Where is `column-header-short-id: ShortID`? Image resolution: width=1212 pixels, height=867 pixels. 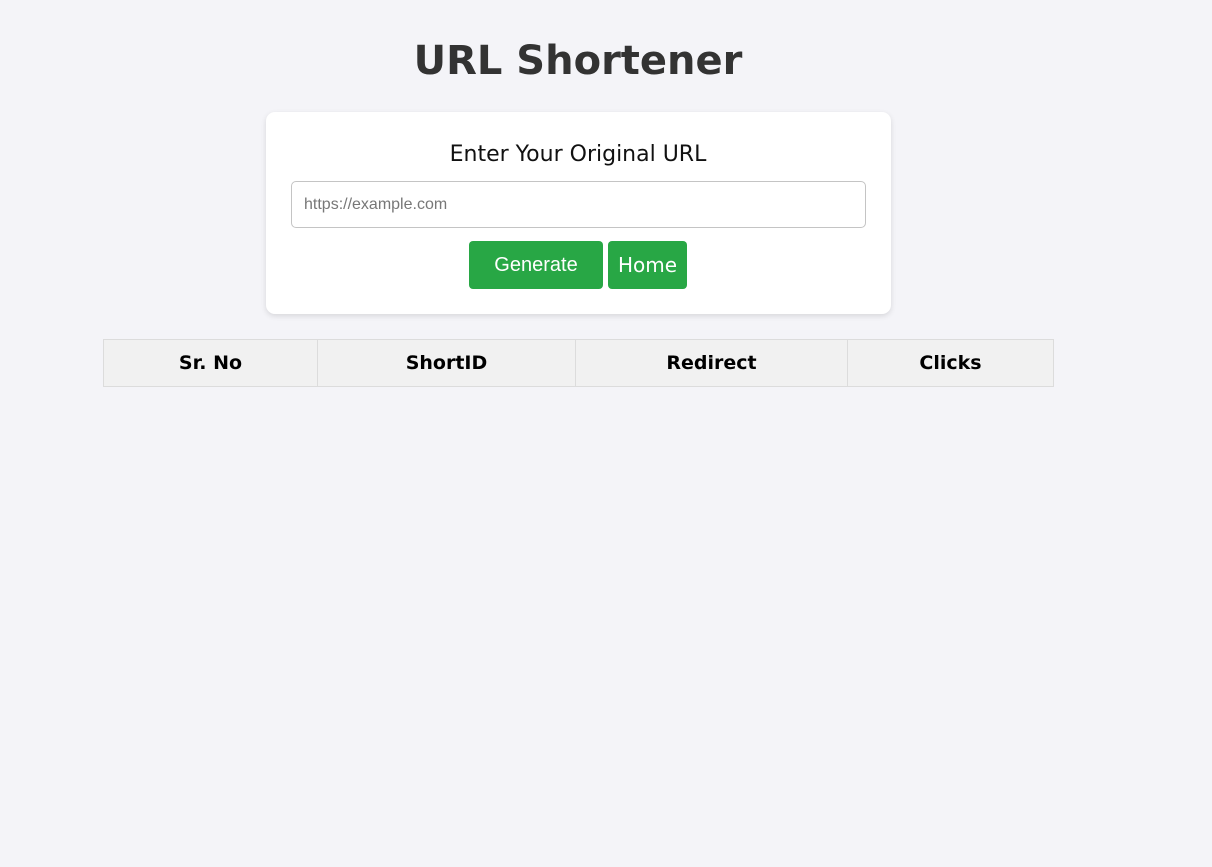 column-header-short-id: ShortID is located at coordinates (446, 363).